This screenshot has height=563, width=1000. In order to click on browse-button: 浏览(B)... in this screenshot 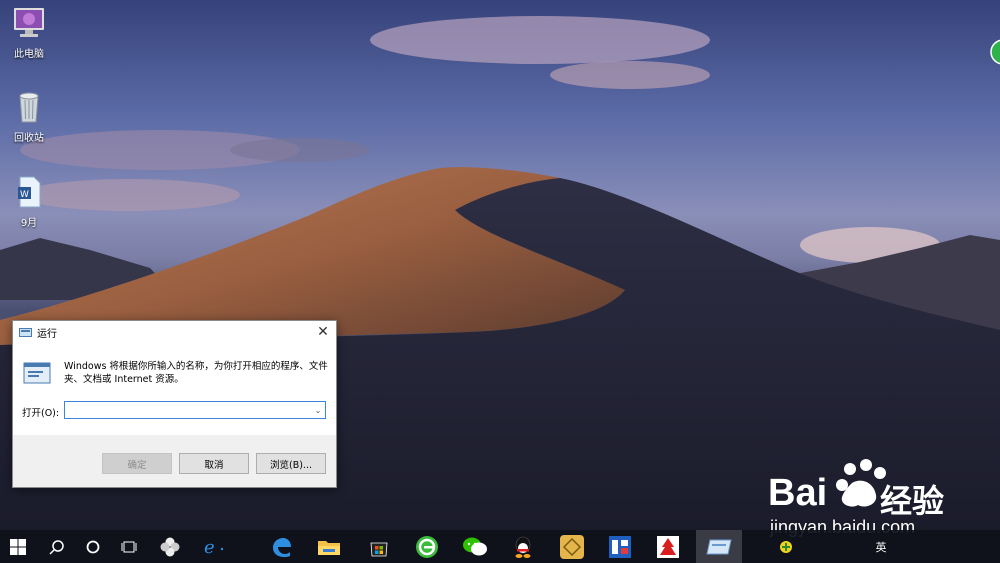, I will do `click(291, 463)`.